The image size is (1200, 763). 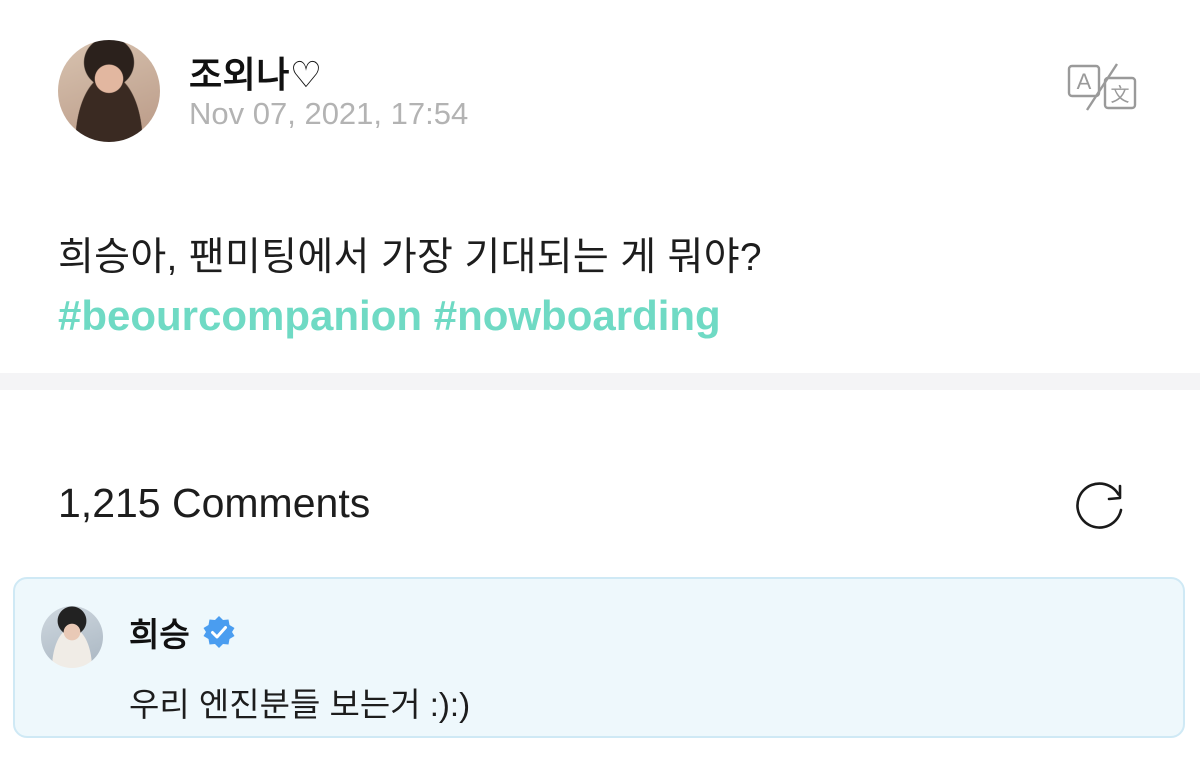 I want to click on svg-text: A, so click(x=1084, y=81).